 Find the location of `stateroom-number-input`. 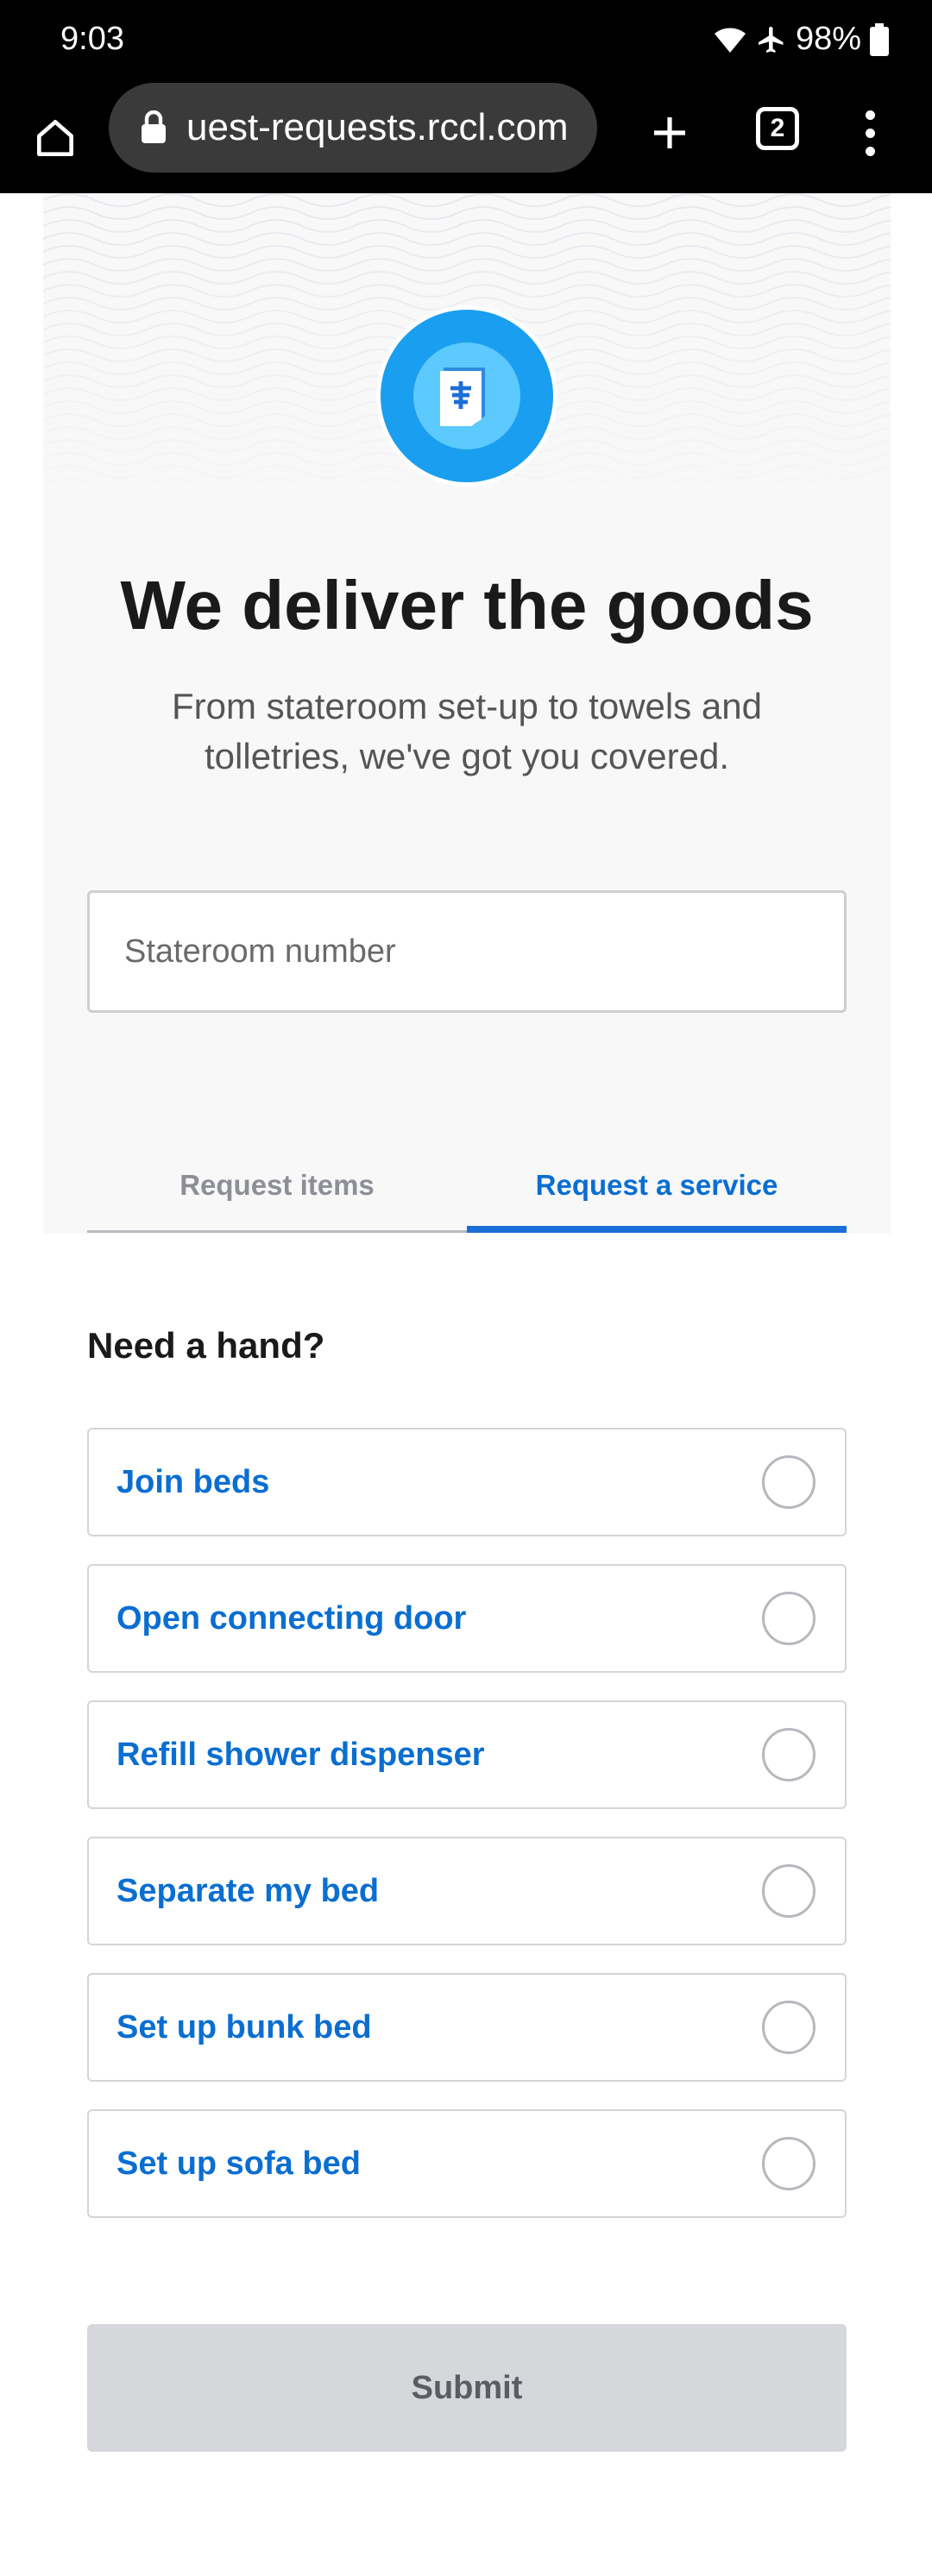

stateroom-number-input is located at coordinates (467, 951).